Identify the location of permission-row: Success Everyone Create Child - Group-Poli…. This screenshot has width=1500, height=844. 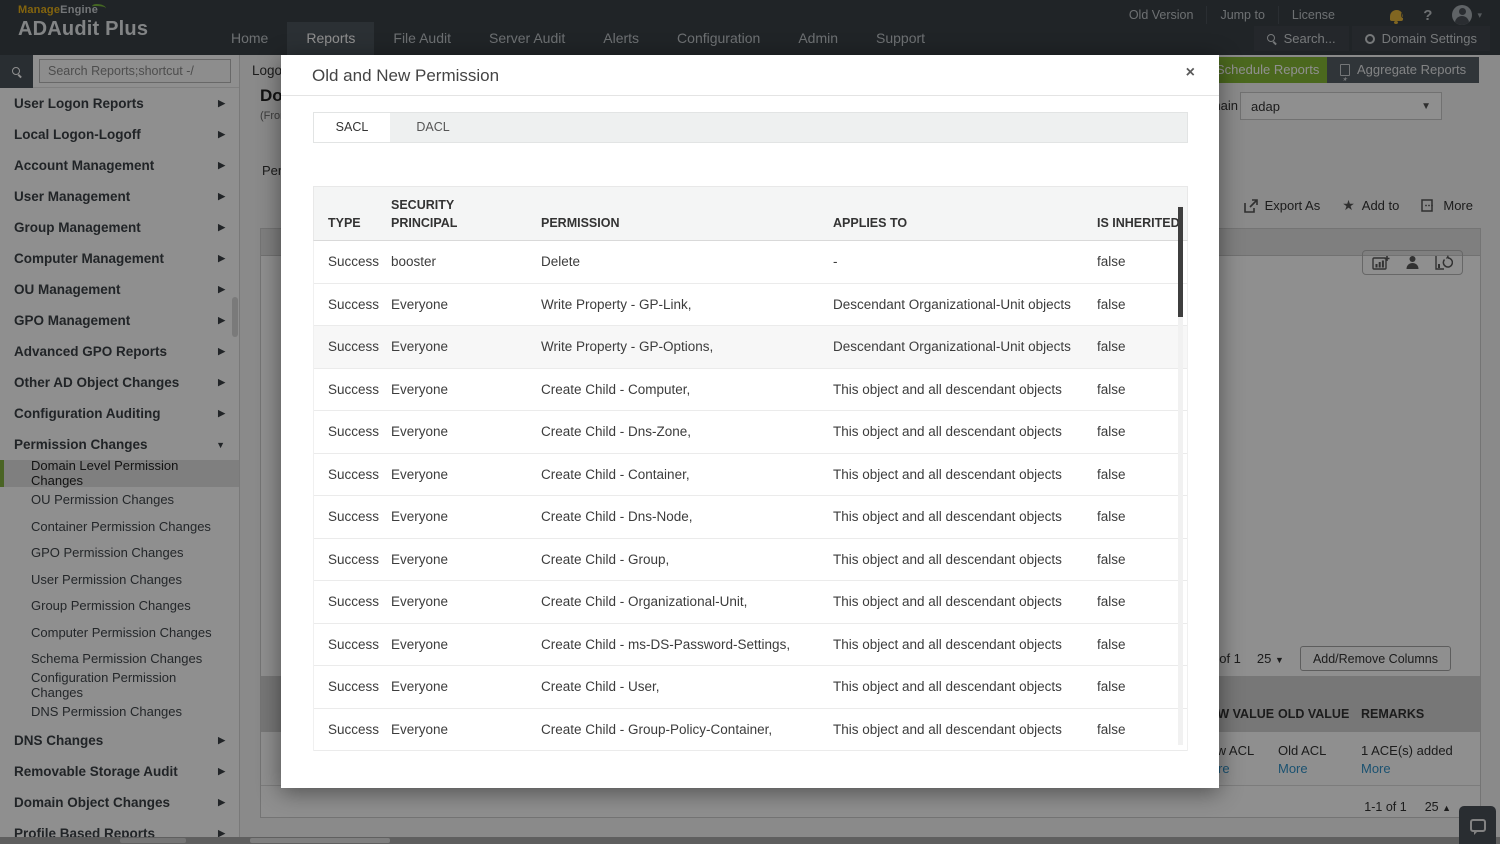
(750, 729).